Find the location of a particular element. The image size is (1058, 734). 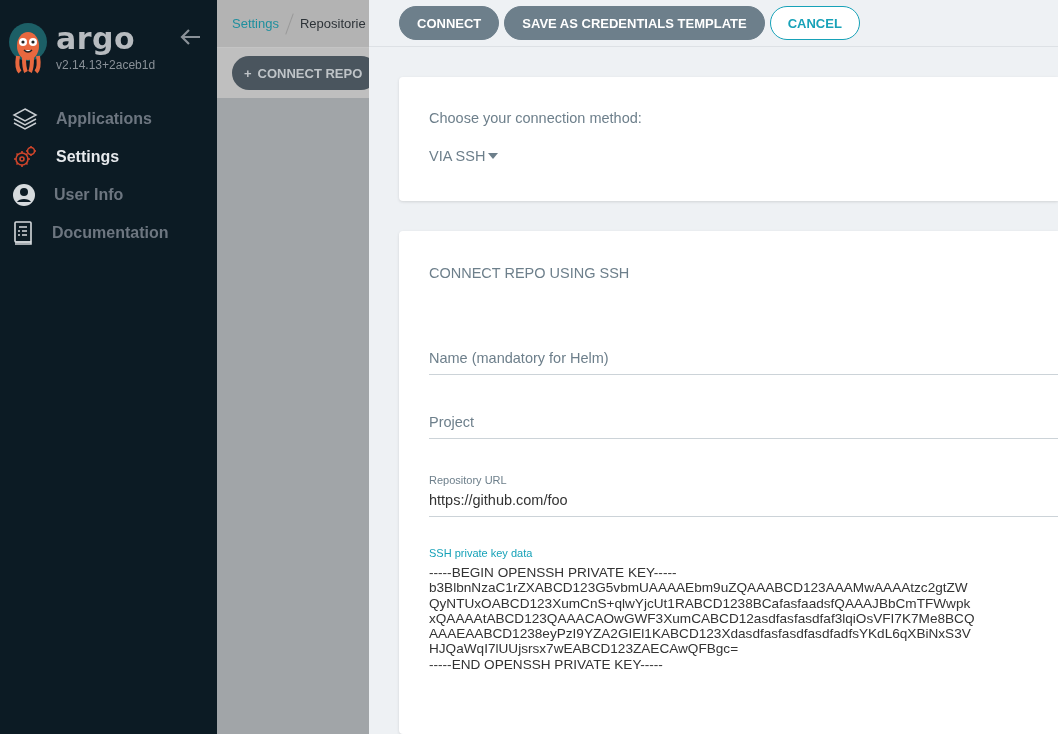

action-button: CONNECT is located at coordinates (449, 23).